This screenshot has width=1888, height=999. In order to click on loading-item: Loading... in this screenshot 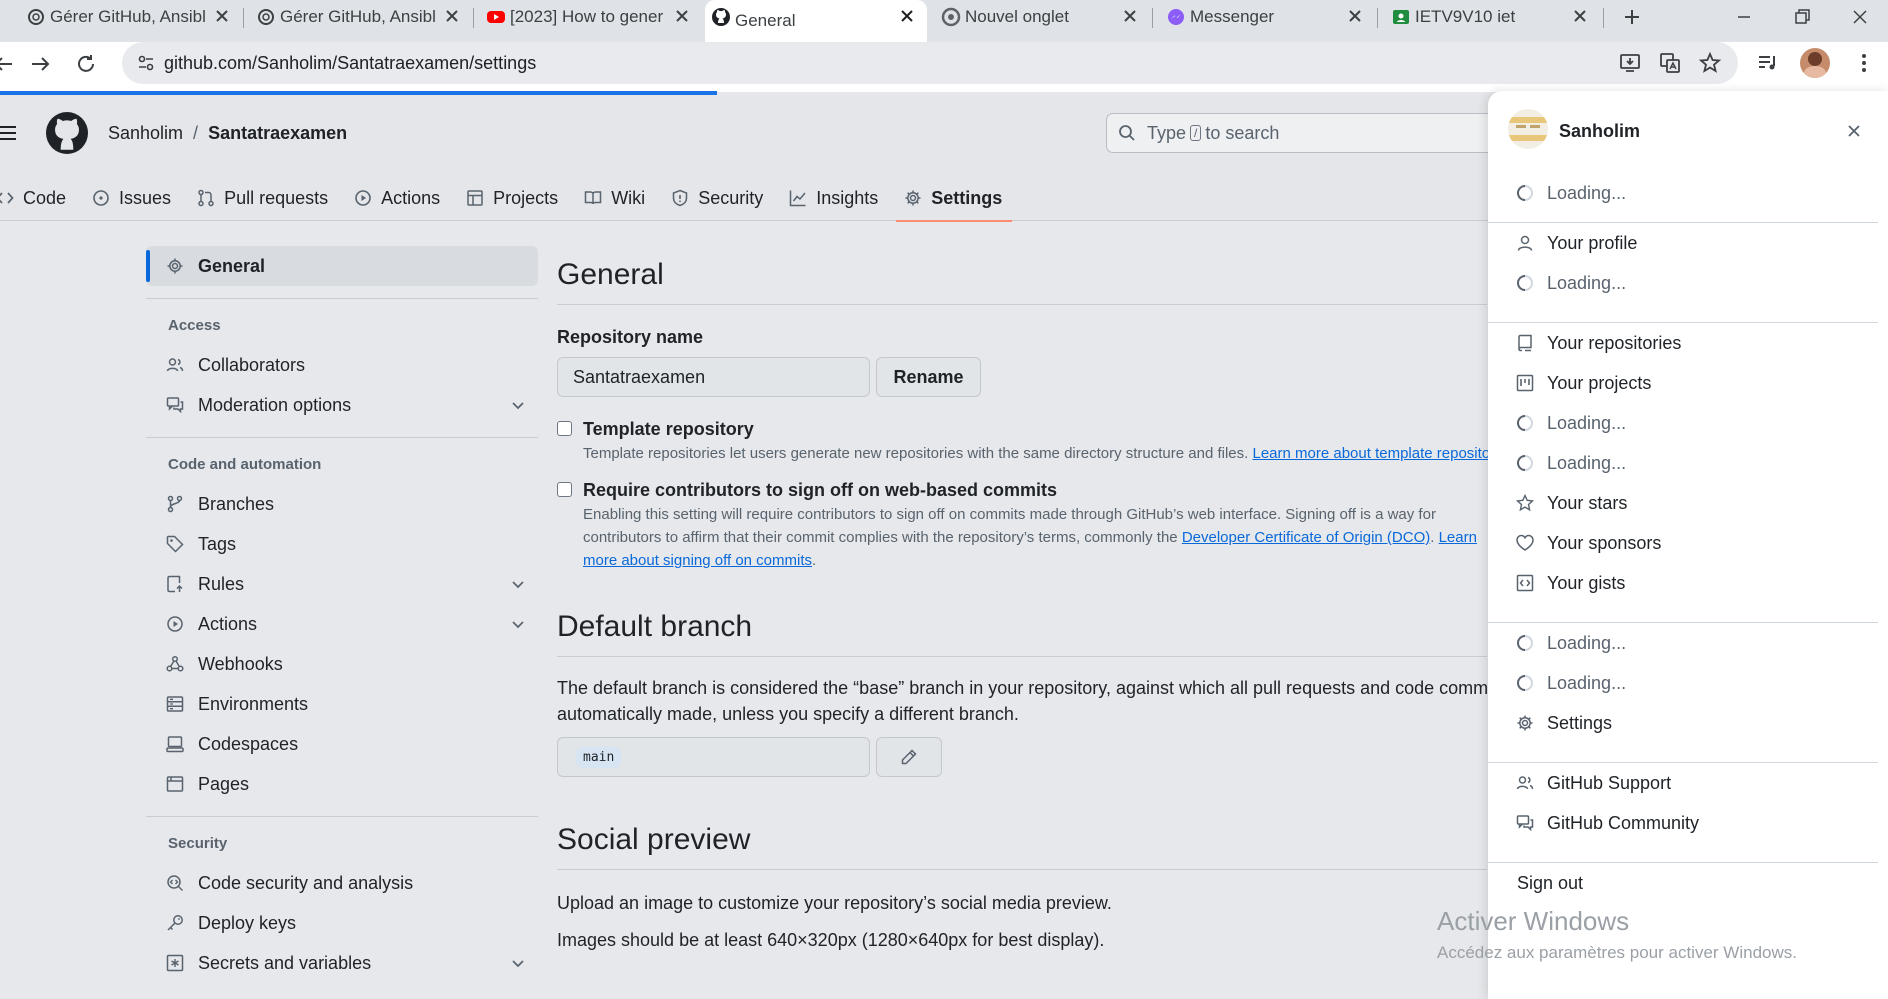, I will do `click(1688, 283)`.